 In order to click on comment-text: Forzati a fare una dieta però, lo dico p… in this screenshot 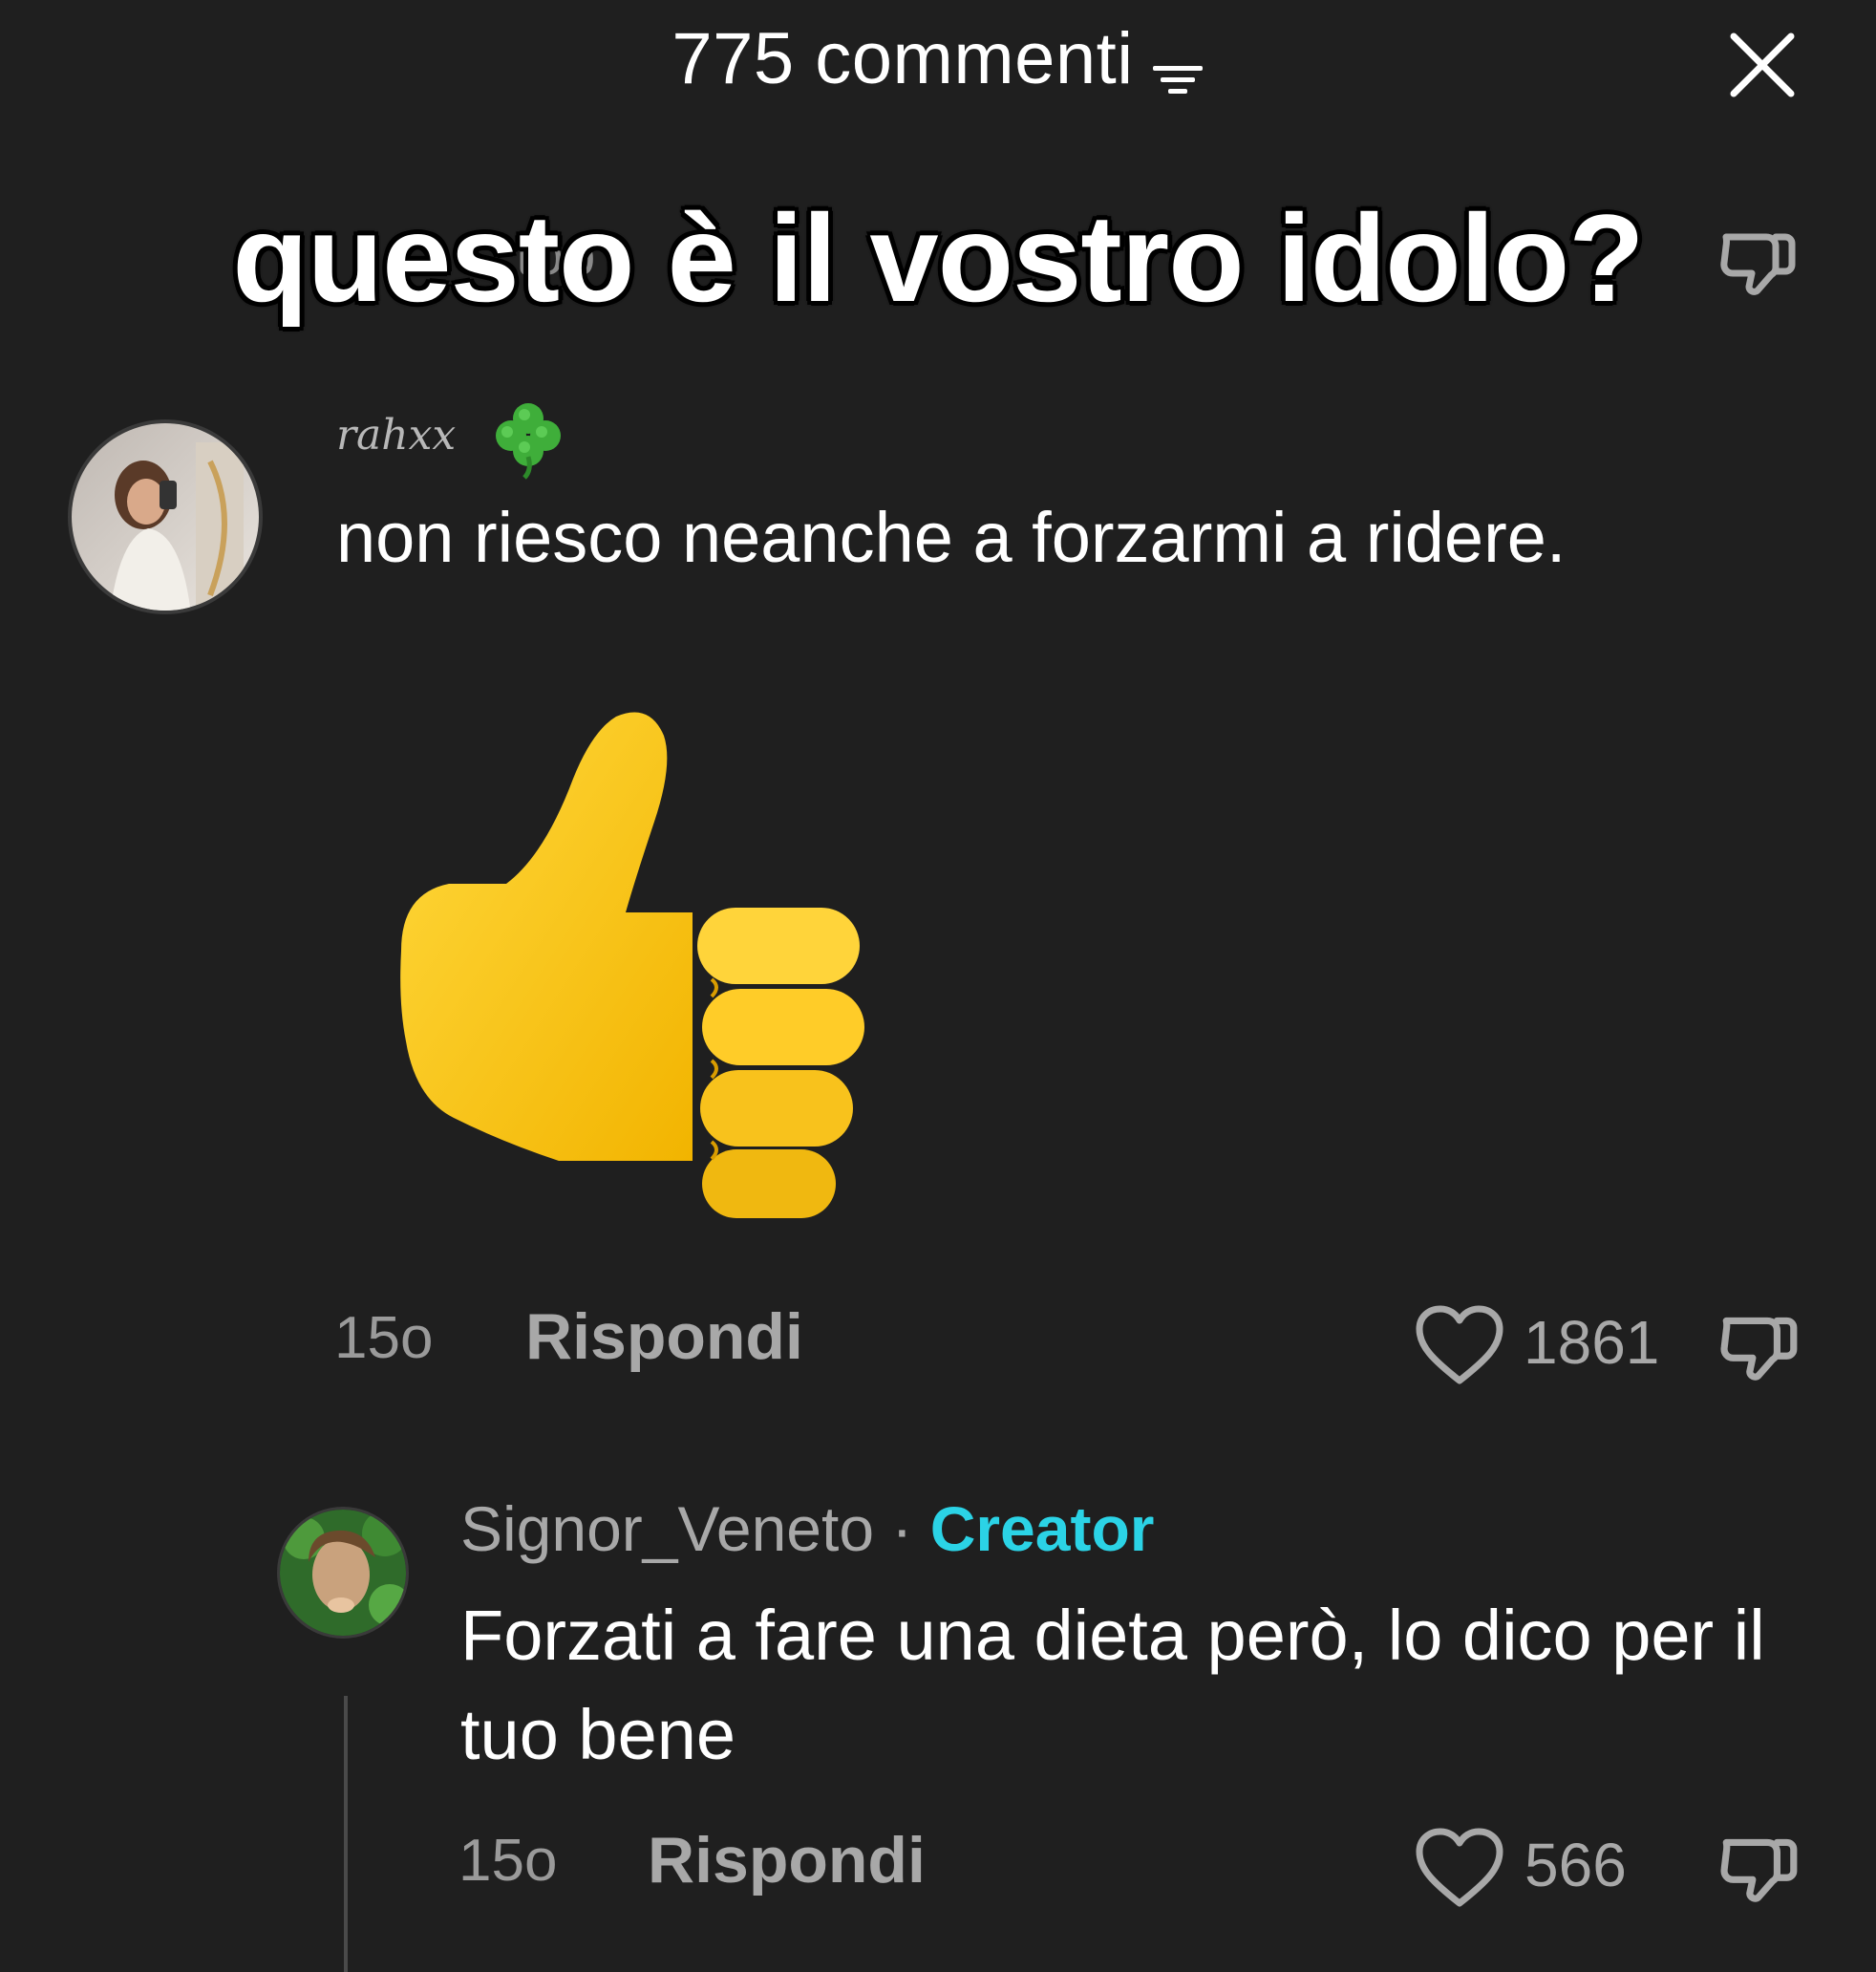, I will do `click(1112, 1685)`.